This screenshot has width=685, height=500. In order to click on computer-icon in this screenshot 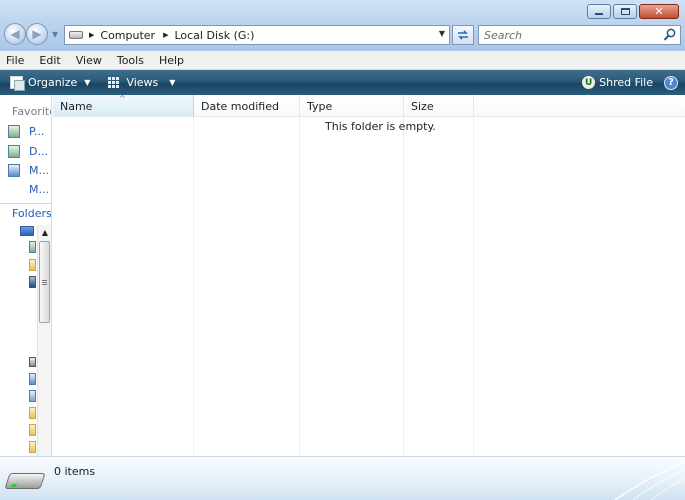, I will do `click(32, 282)`.